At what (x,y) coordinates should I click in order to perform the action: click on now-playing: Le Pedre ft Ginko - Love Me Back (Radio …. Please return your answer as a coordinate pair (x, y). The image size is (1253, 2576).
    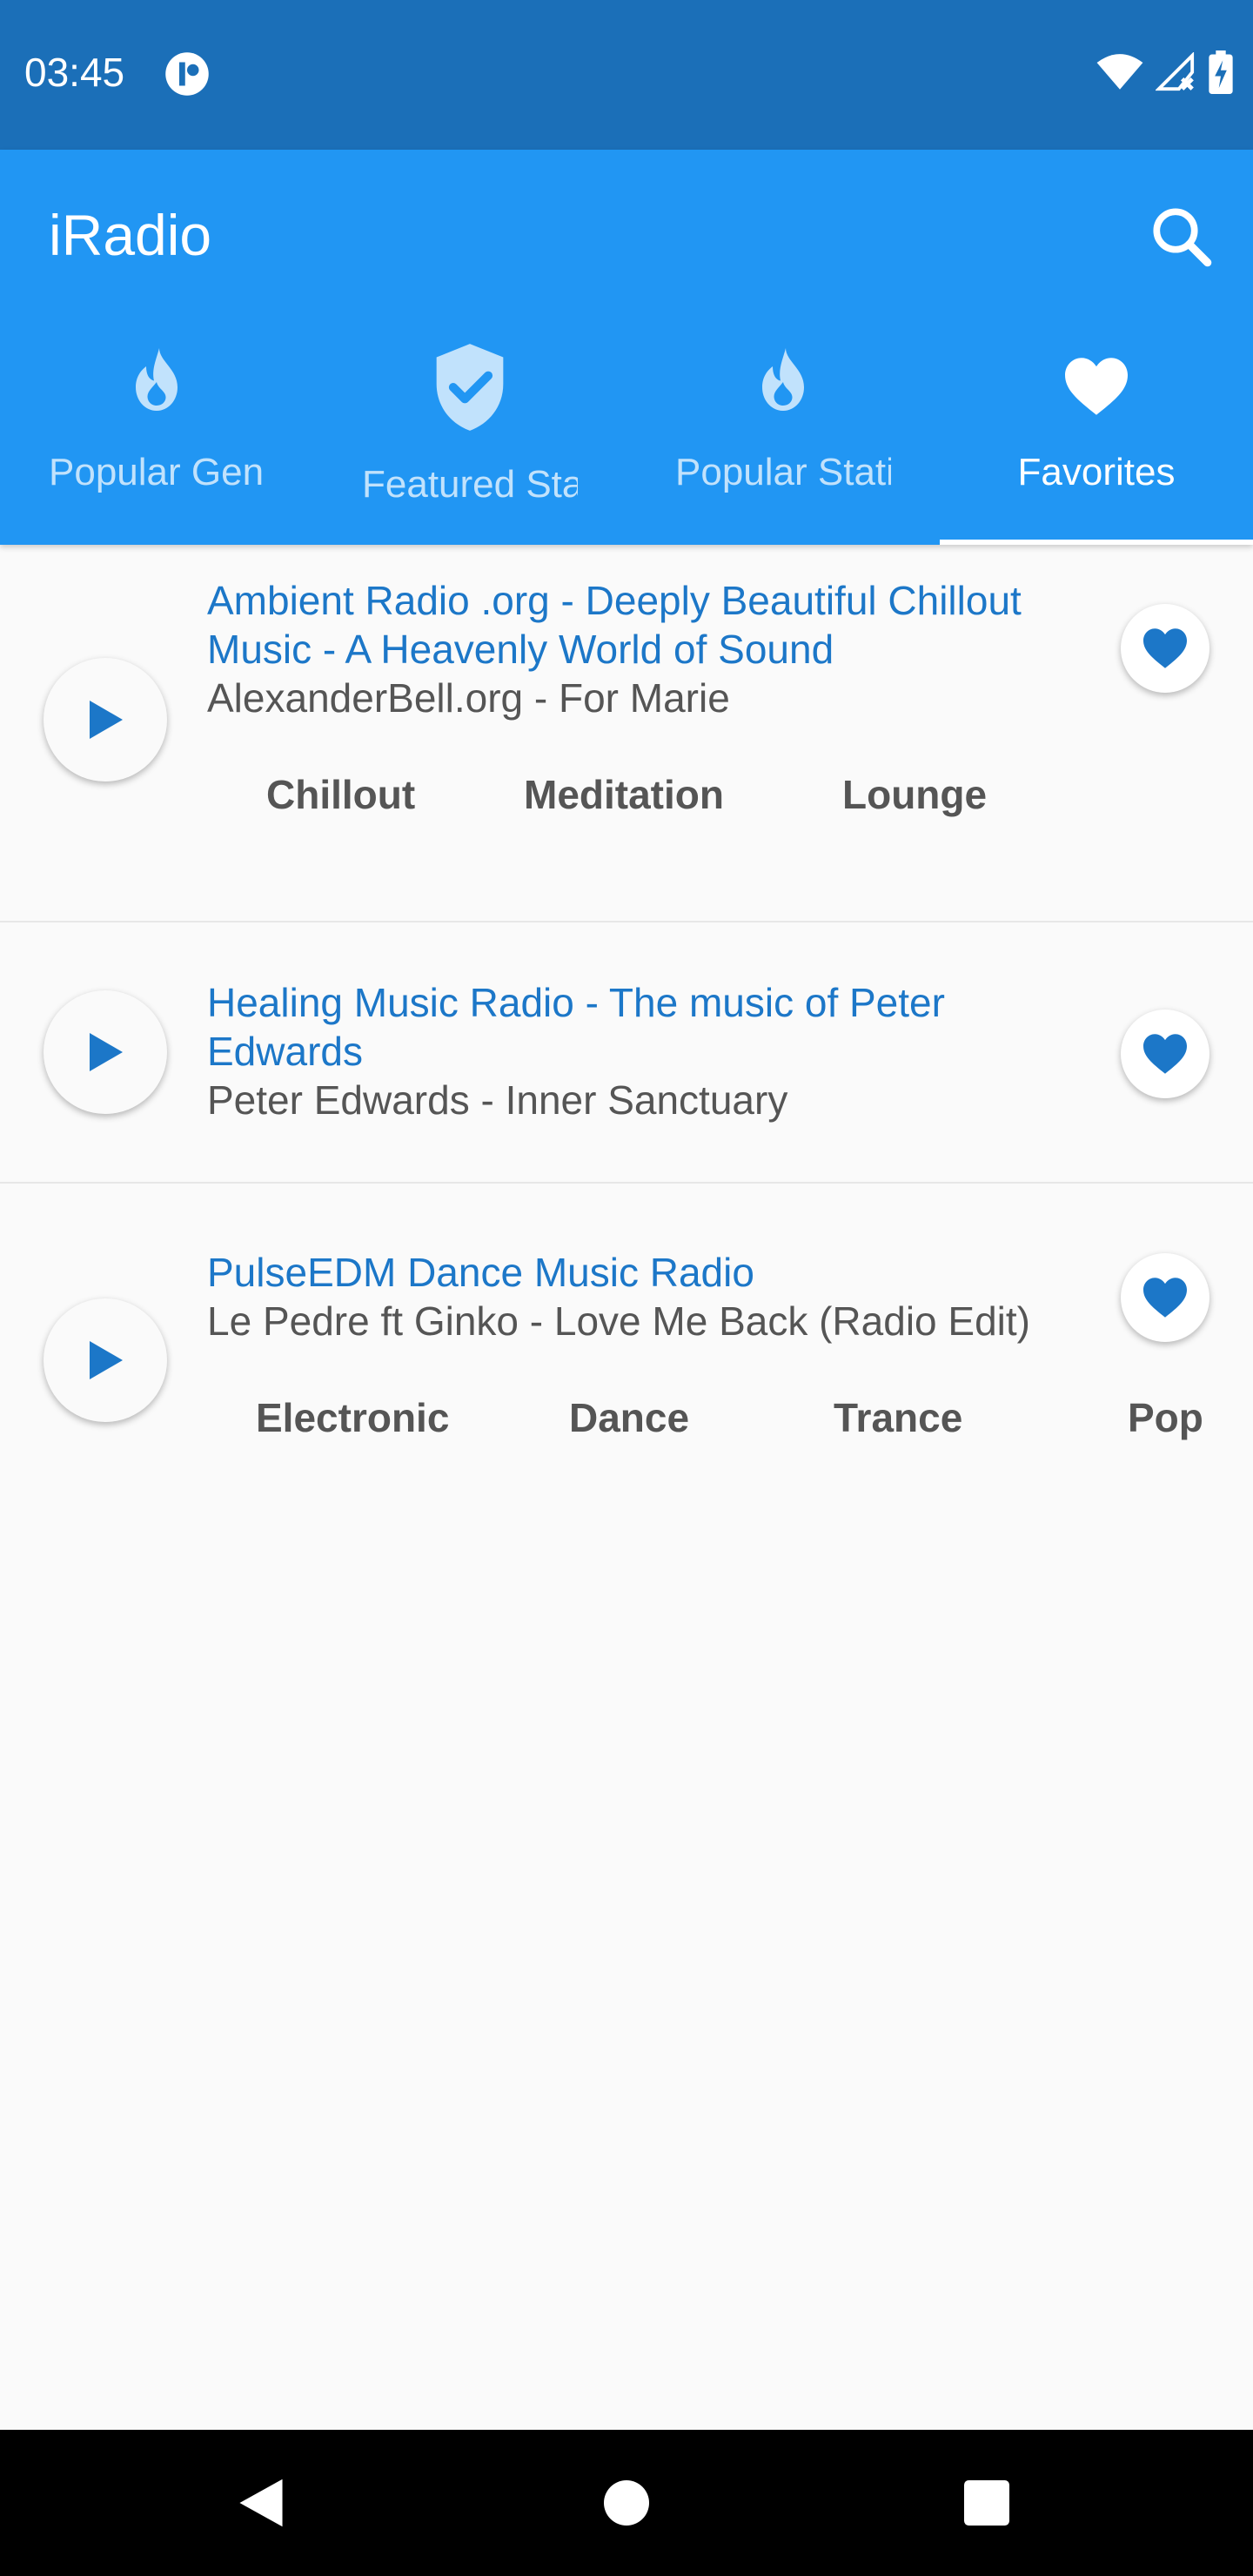
    Looking at the image, I should click on (618, 1321).